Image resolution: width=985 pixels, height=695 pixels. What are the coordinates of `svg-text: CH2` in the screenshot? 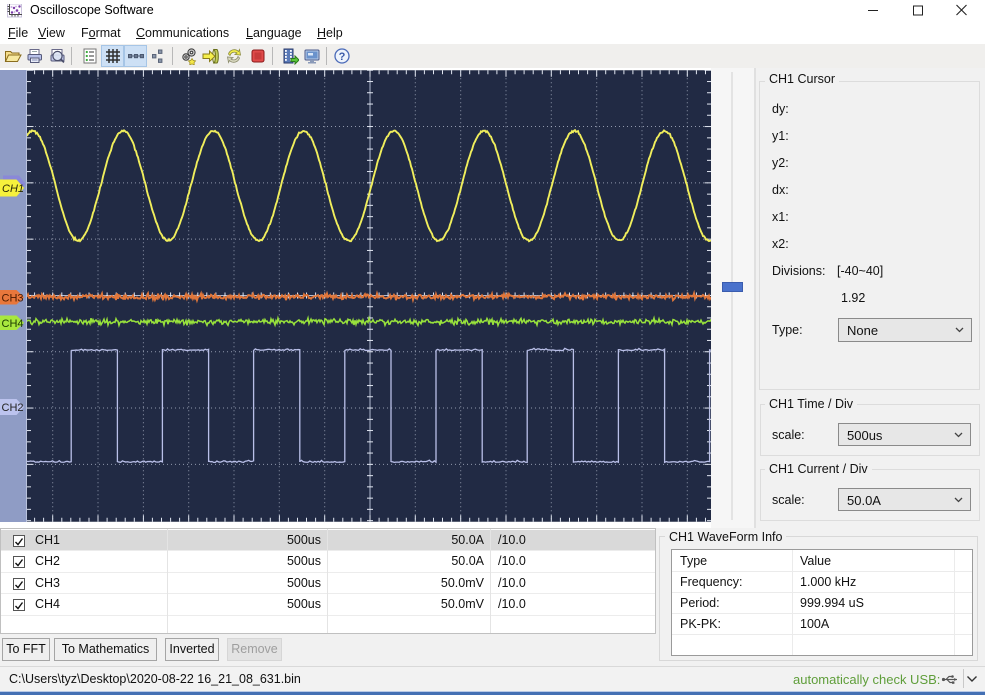 It's located at (13, 408).